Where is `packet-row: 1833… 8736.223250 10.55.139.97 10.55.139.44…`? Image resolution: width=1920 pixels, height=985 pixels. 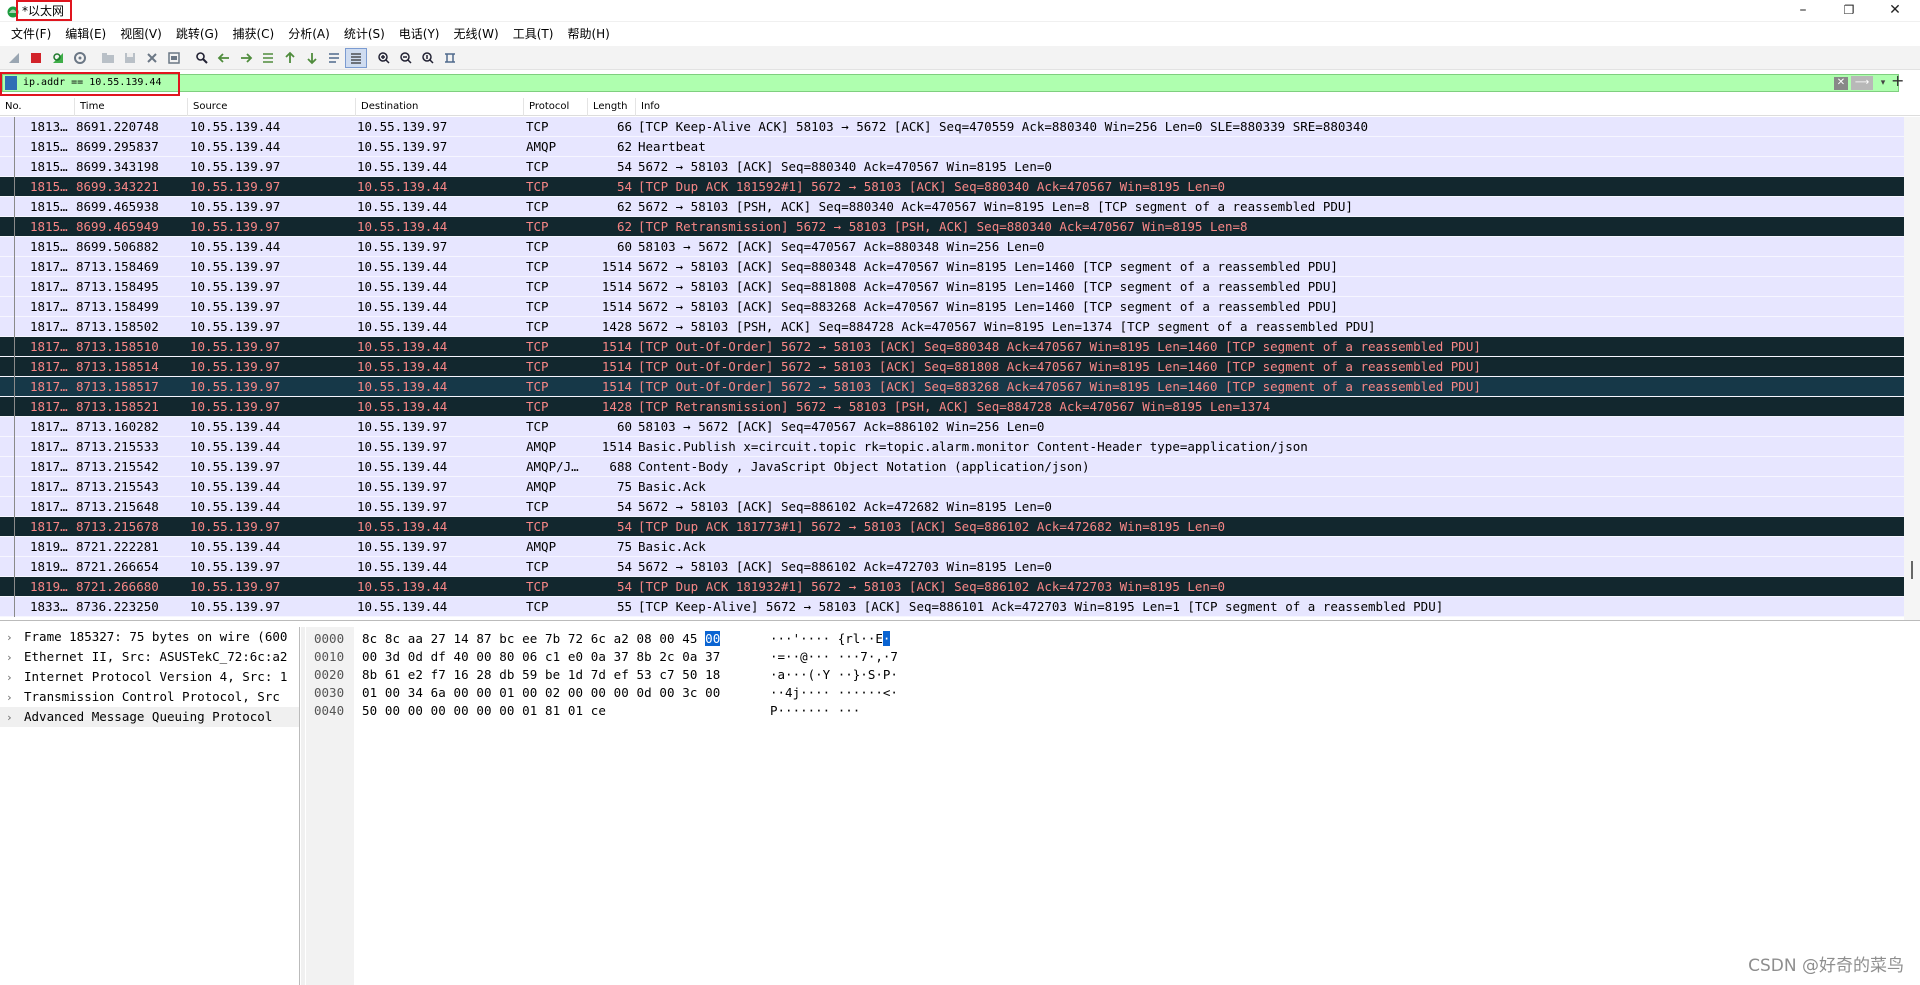
packet-row: 1833… 8736.223250 10.55.139.97 10.55.139.44… is located at coordinates (952, 607).